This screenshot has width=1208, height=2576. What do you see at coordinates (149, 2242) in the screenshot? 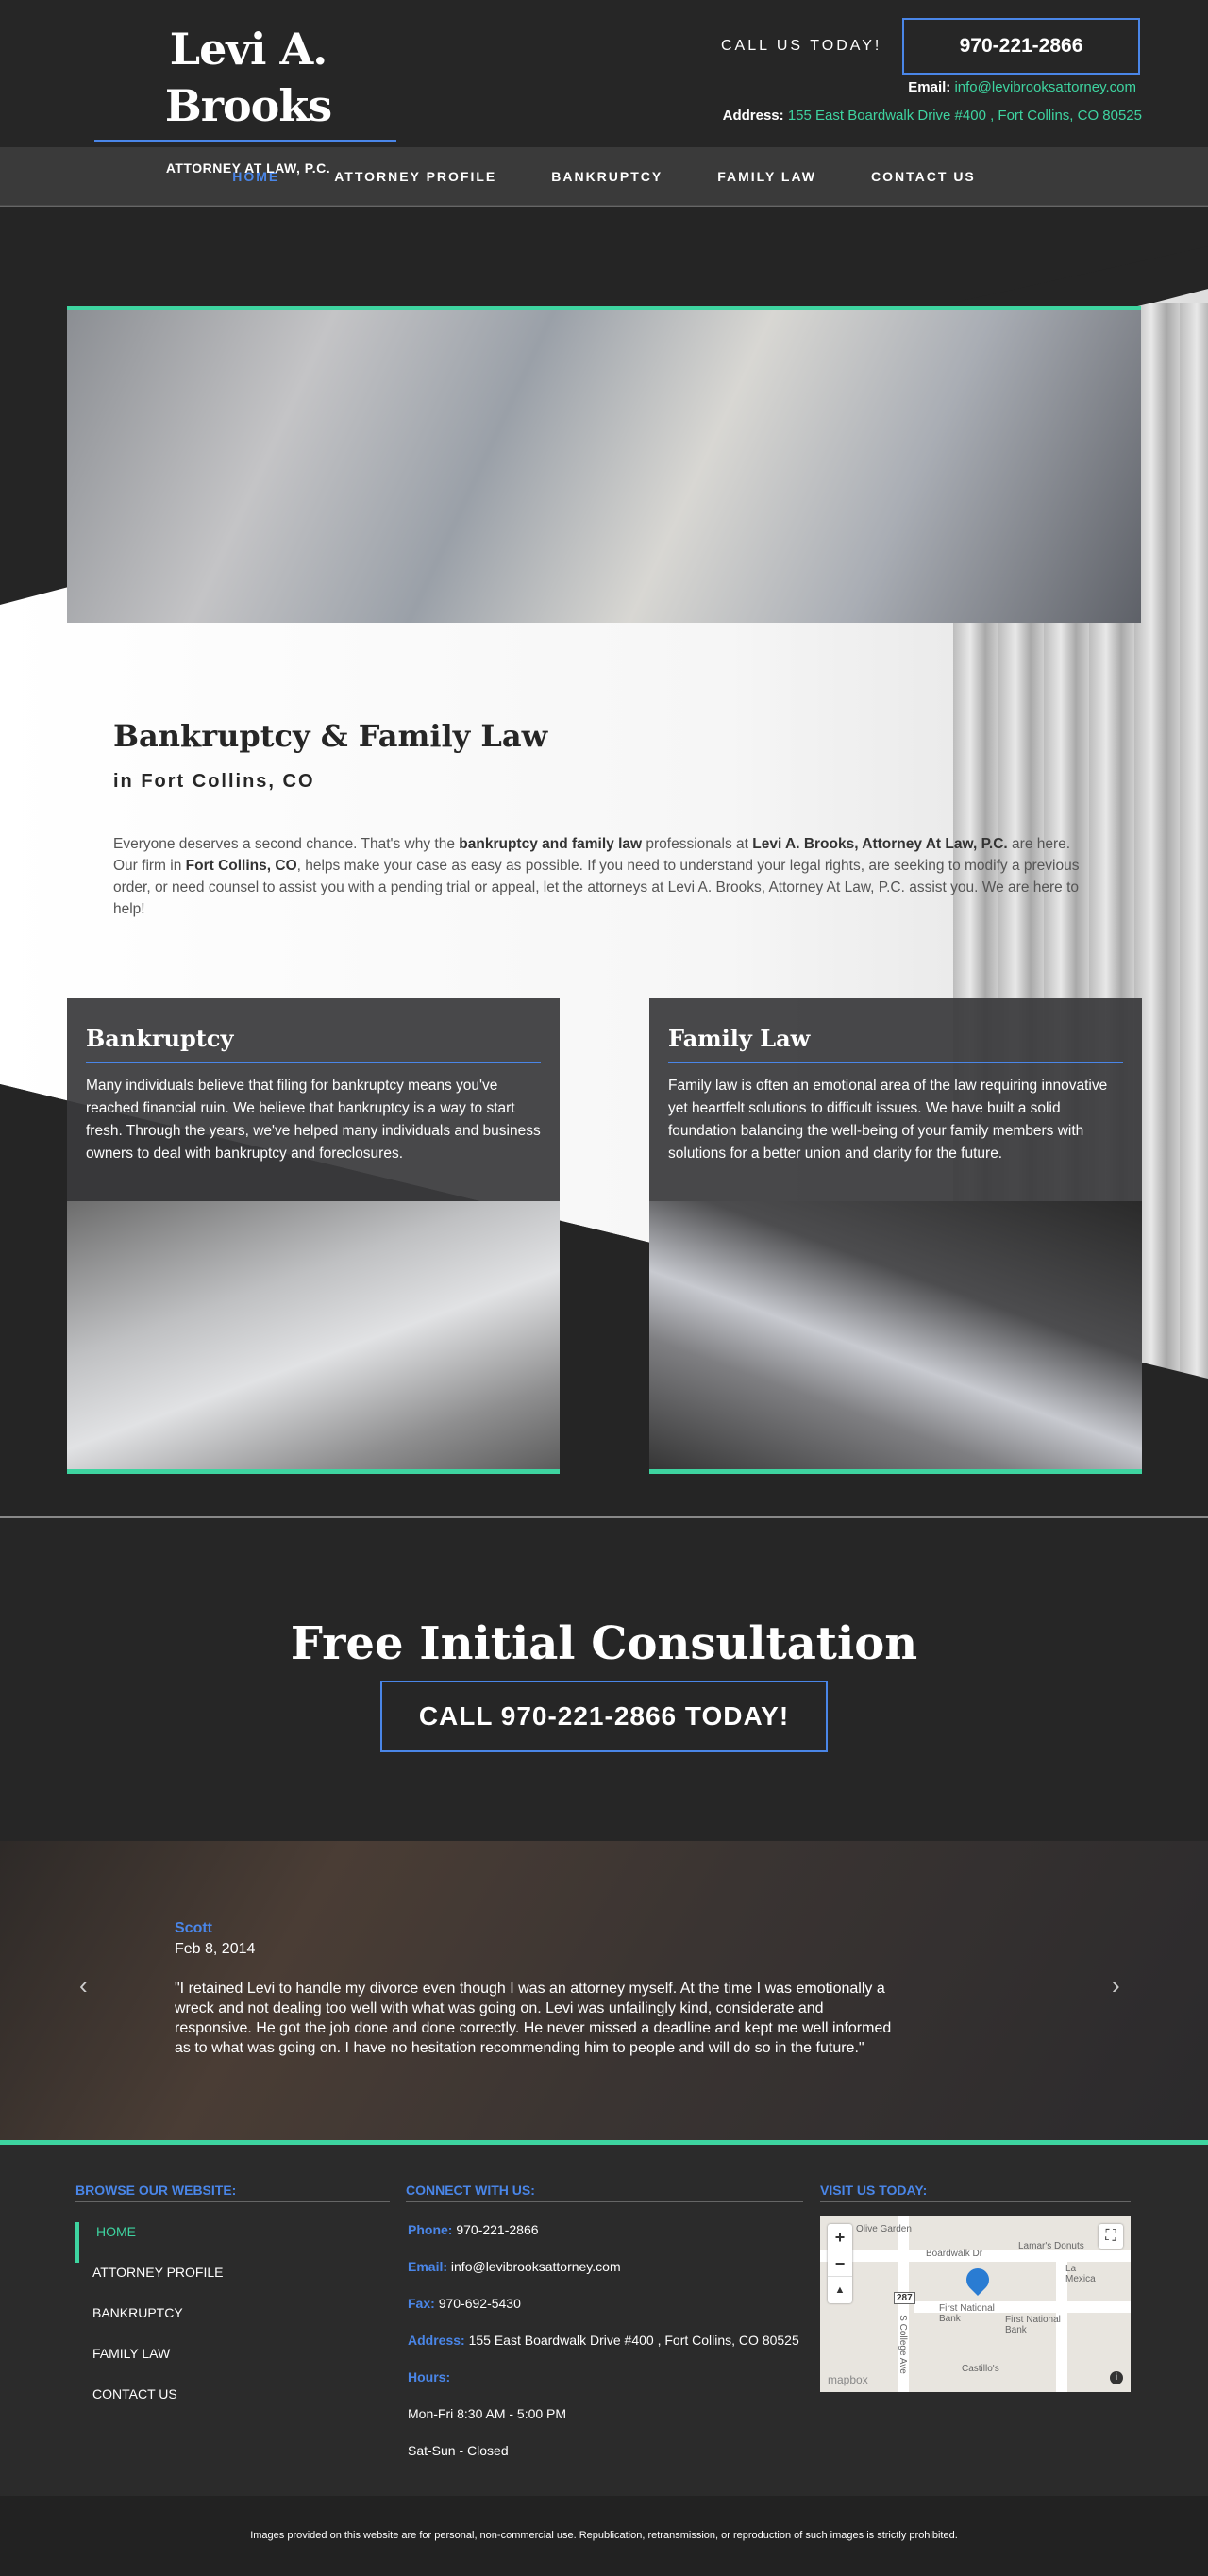
I see `footer-link-home: HOME` at bounding box center [149, 2242].